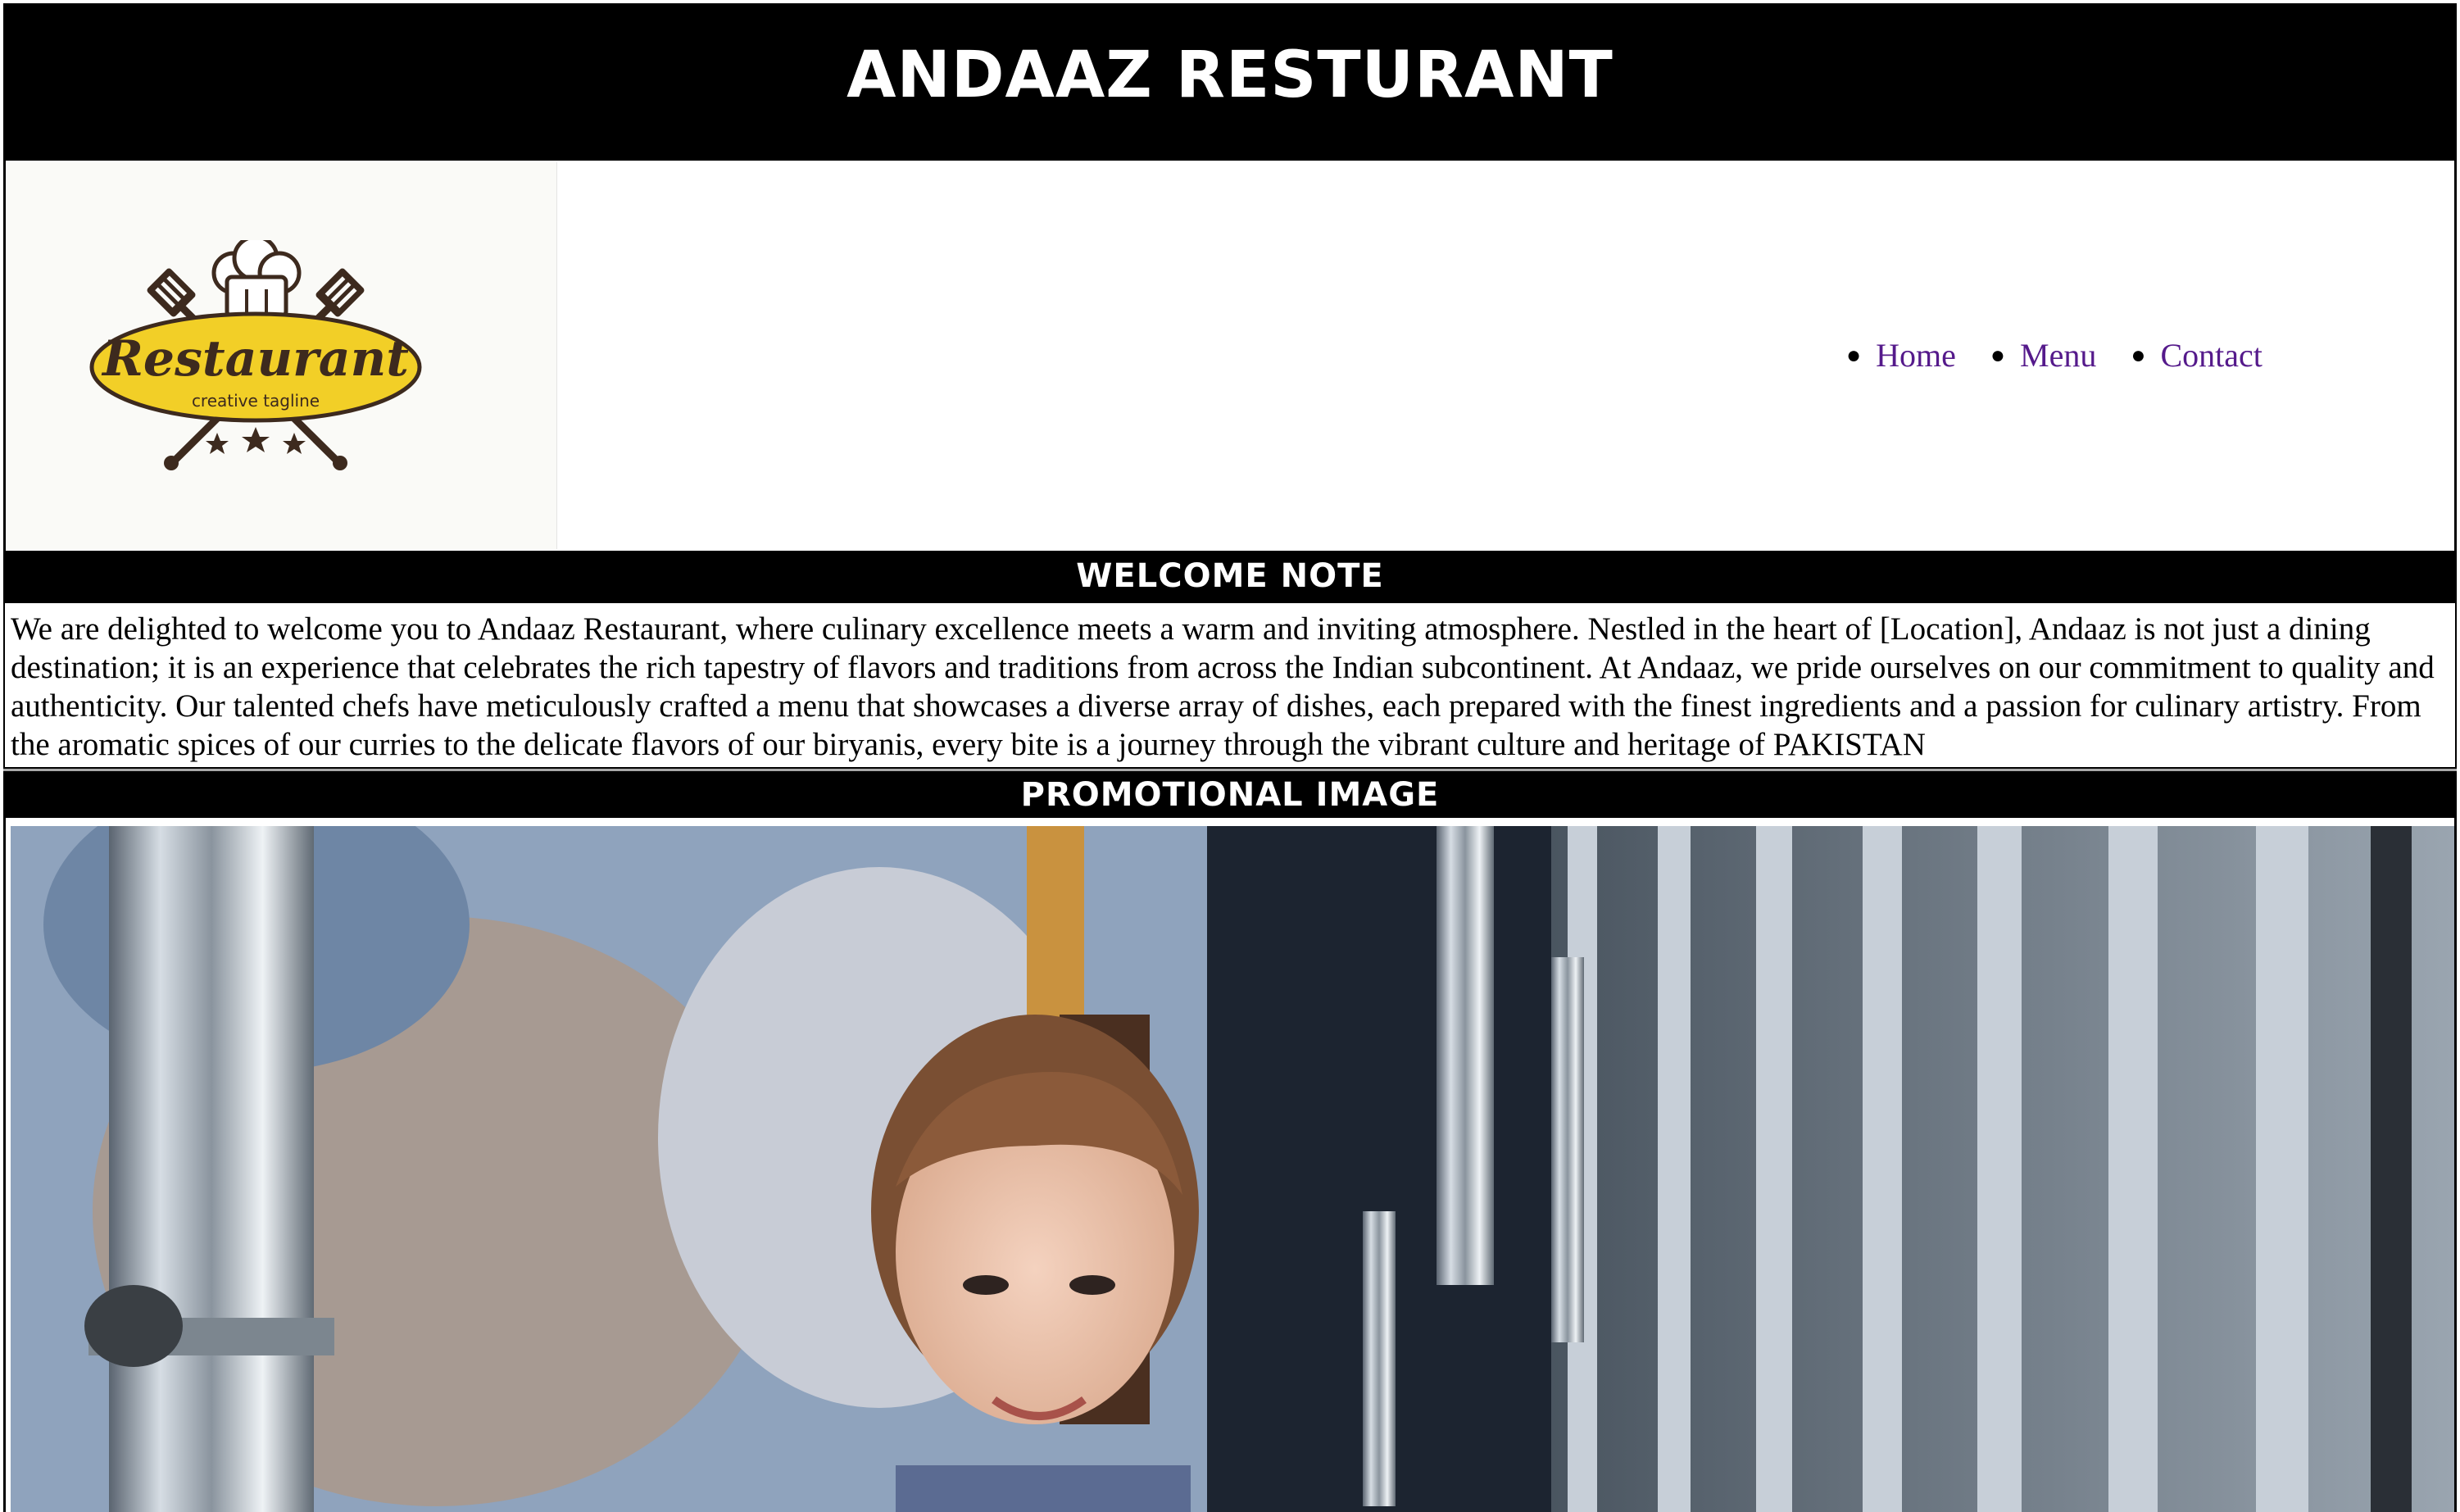 The width and height of the screenshot is (2460, 1512). I want to click on nav-item-menu: ● Menu, so click(2043, 355).